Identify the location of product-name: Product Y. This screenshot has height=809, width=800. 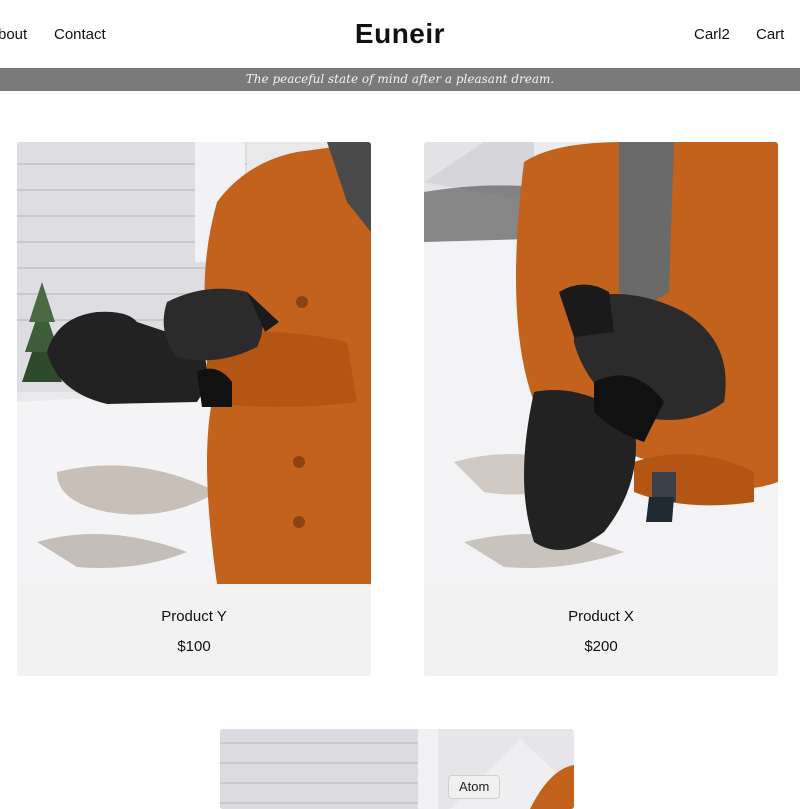
(194, 616).